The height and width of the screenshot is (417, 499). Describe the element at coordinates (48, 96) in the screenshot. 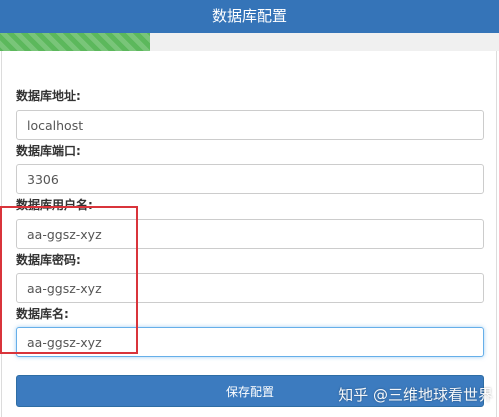

I see `db-host-label: 数据库地址:` at that location.